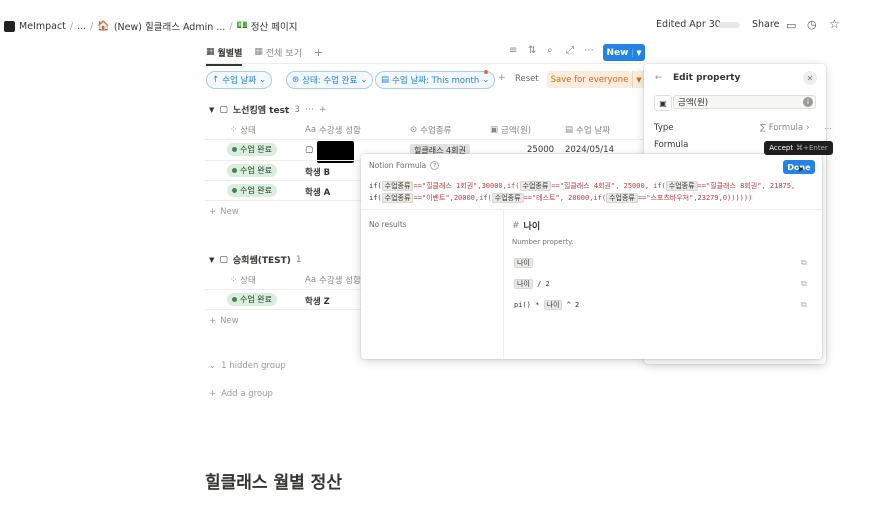 The image size is (871, 505). I want to click on close-icon: ✕, so click(810, 78).